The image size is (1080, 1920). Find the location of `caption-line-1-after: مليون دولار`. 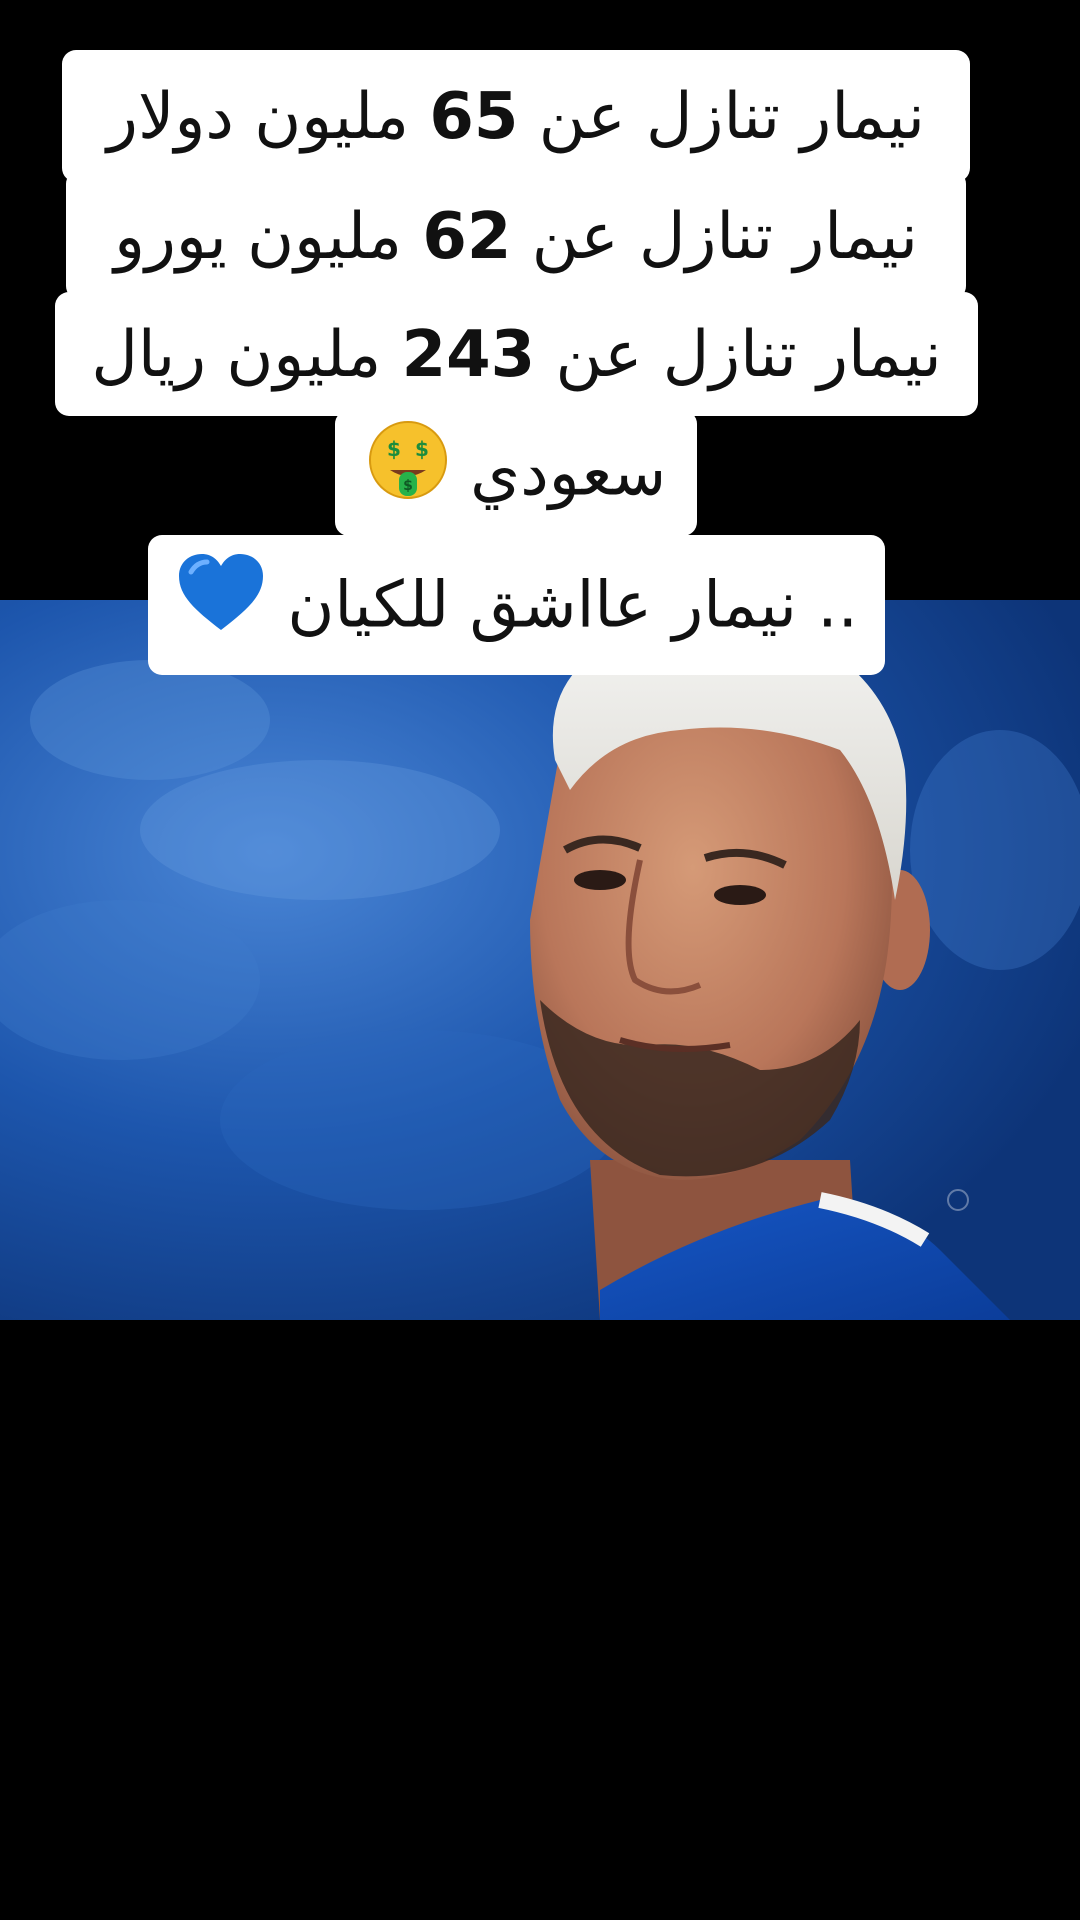

caption-line-1-after: مليون دولار is located at coordinates (258, 117).